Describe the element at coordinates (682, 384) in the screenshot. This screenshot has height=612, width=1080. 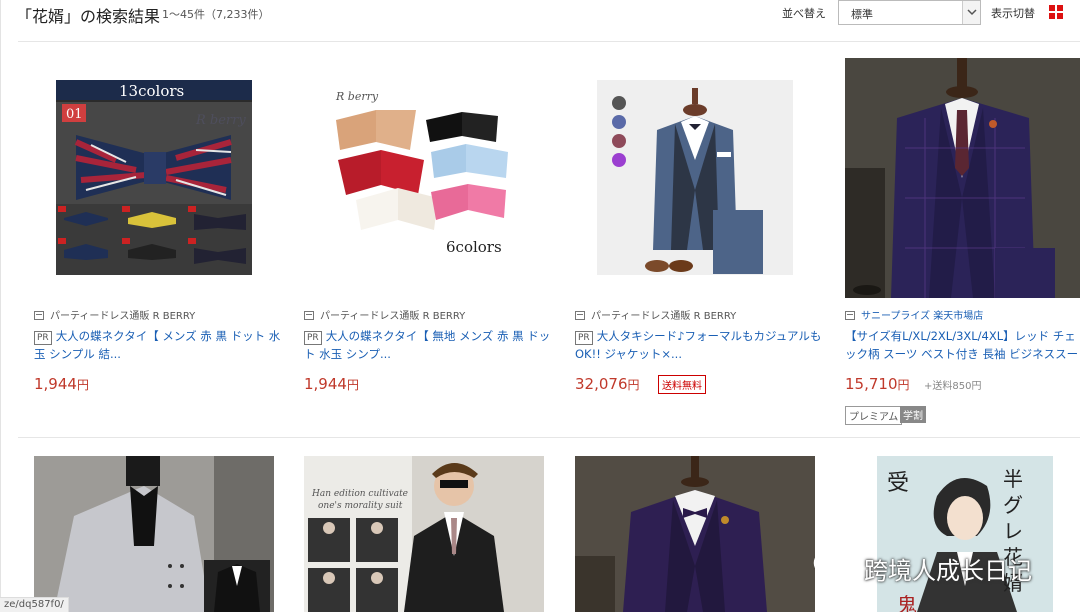
I see `free-shipping-badge: 送料無料` at that location.